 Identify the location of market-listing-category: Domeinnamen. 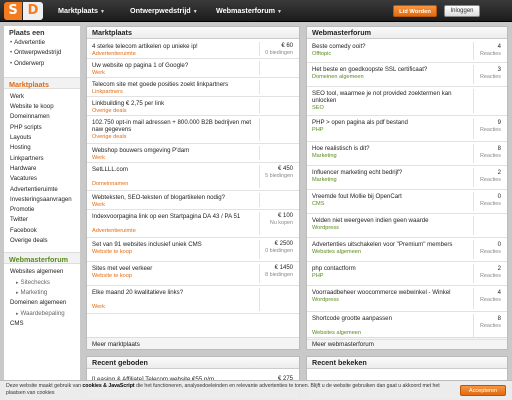
(110, 184).